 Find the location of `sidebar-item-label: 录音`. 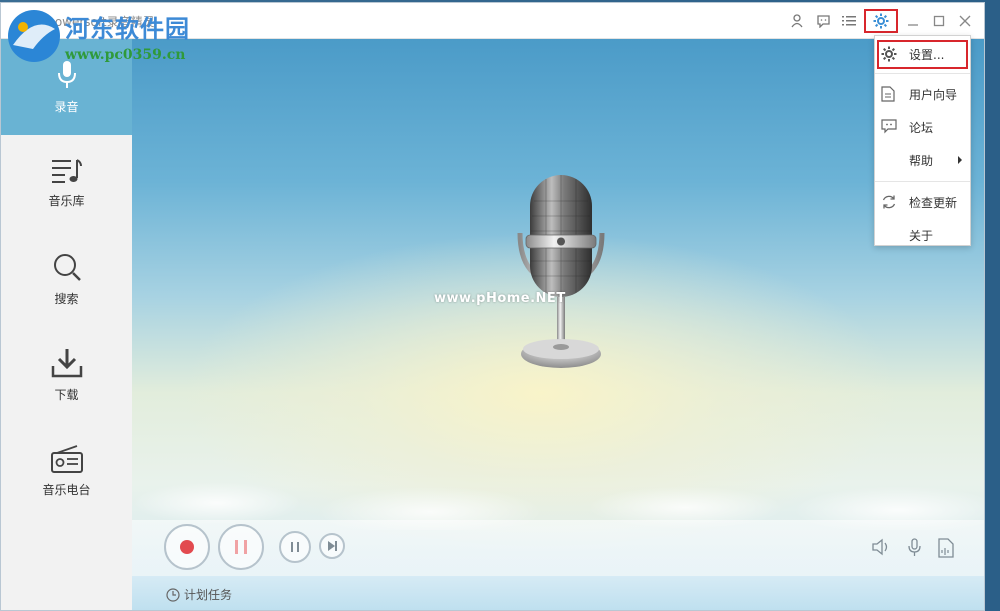

sidebar-item-label: 录音 is located at coordinates (66, 106).